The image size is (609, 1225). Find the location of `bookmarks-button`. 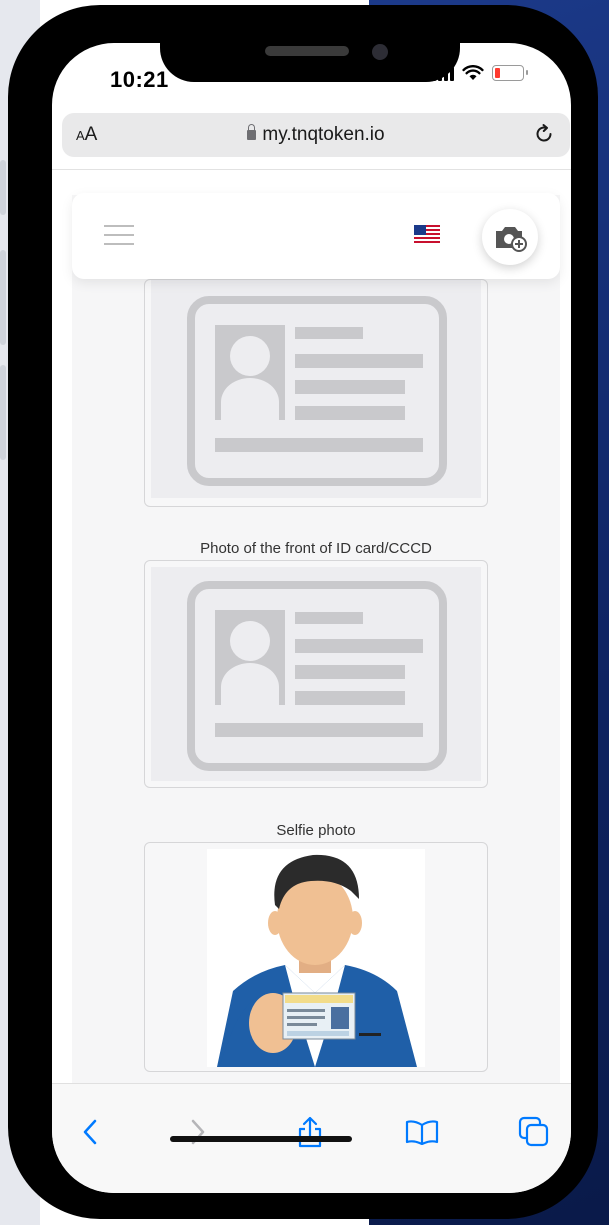

bookmarks-button is located at coordinates (422, 1132).